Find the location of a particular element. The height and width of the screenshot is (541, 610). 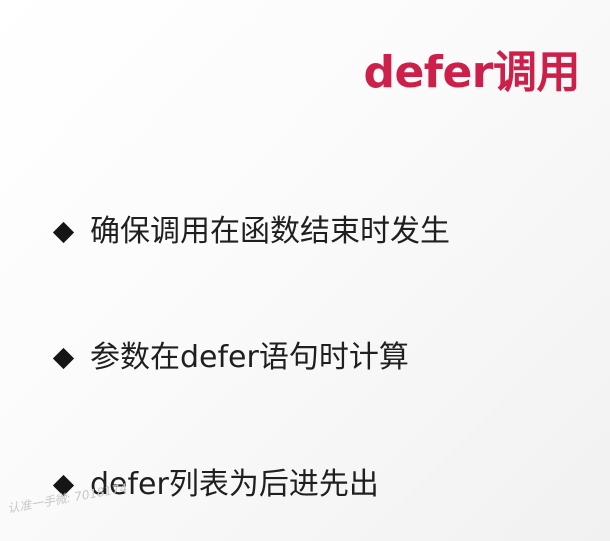

bullet-text: 确保调用在函数结束时发生 is located at coordinates (270, 231).